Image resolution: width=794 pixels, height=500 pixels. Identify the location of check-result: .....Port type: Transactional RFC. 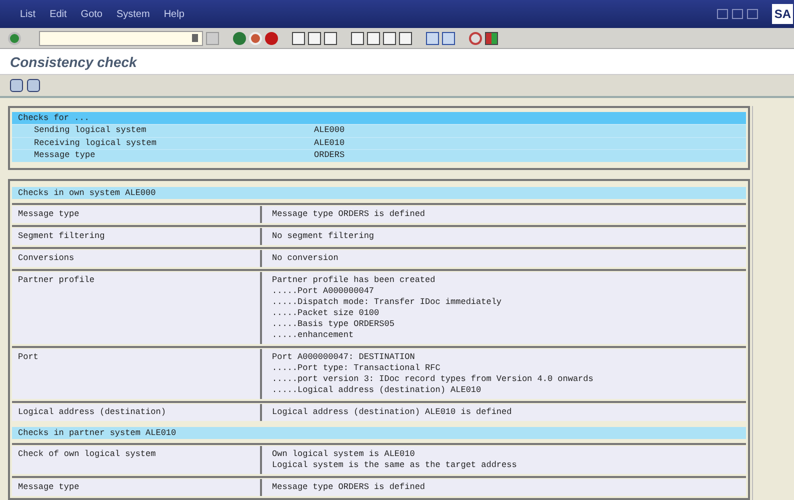
(357, 368).